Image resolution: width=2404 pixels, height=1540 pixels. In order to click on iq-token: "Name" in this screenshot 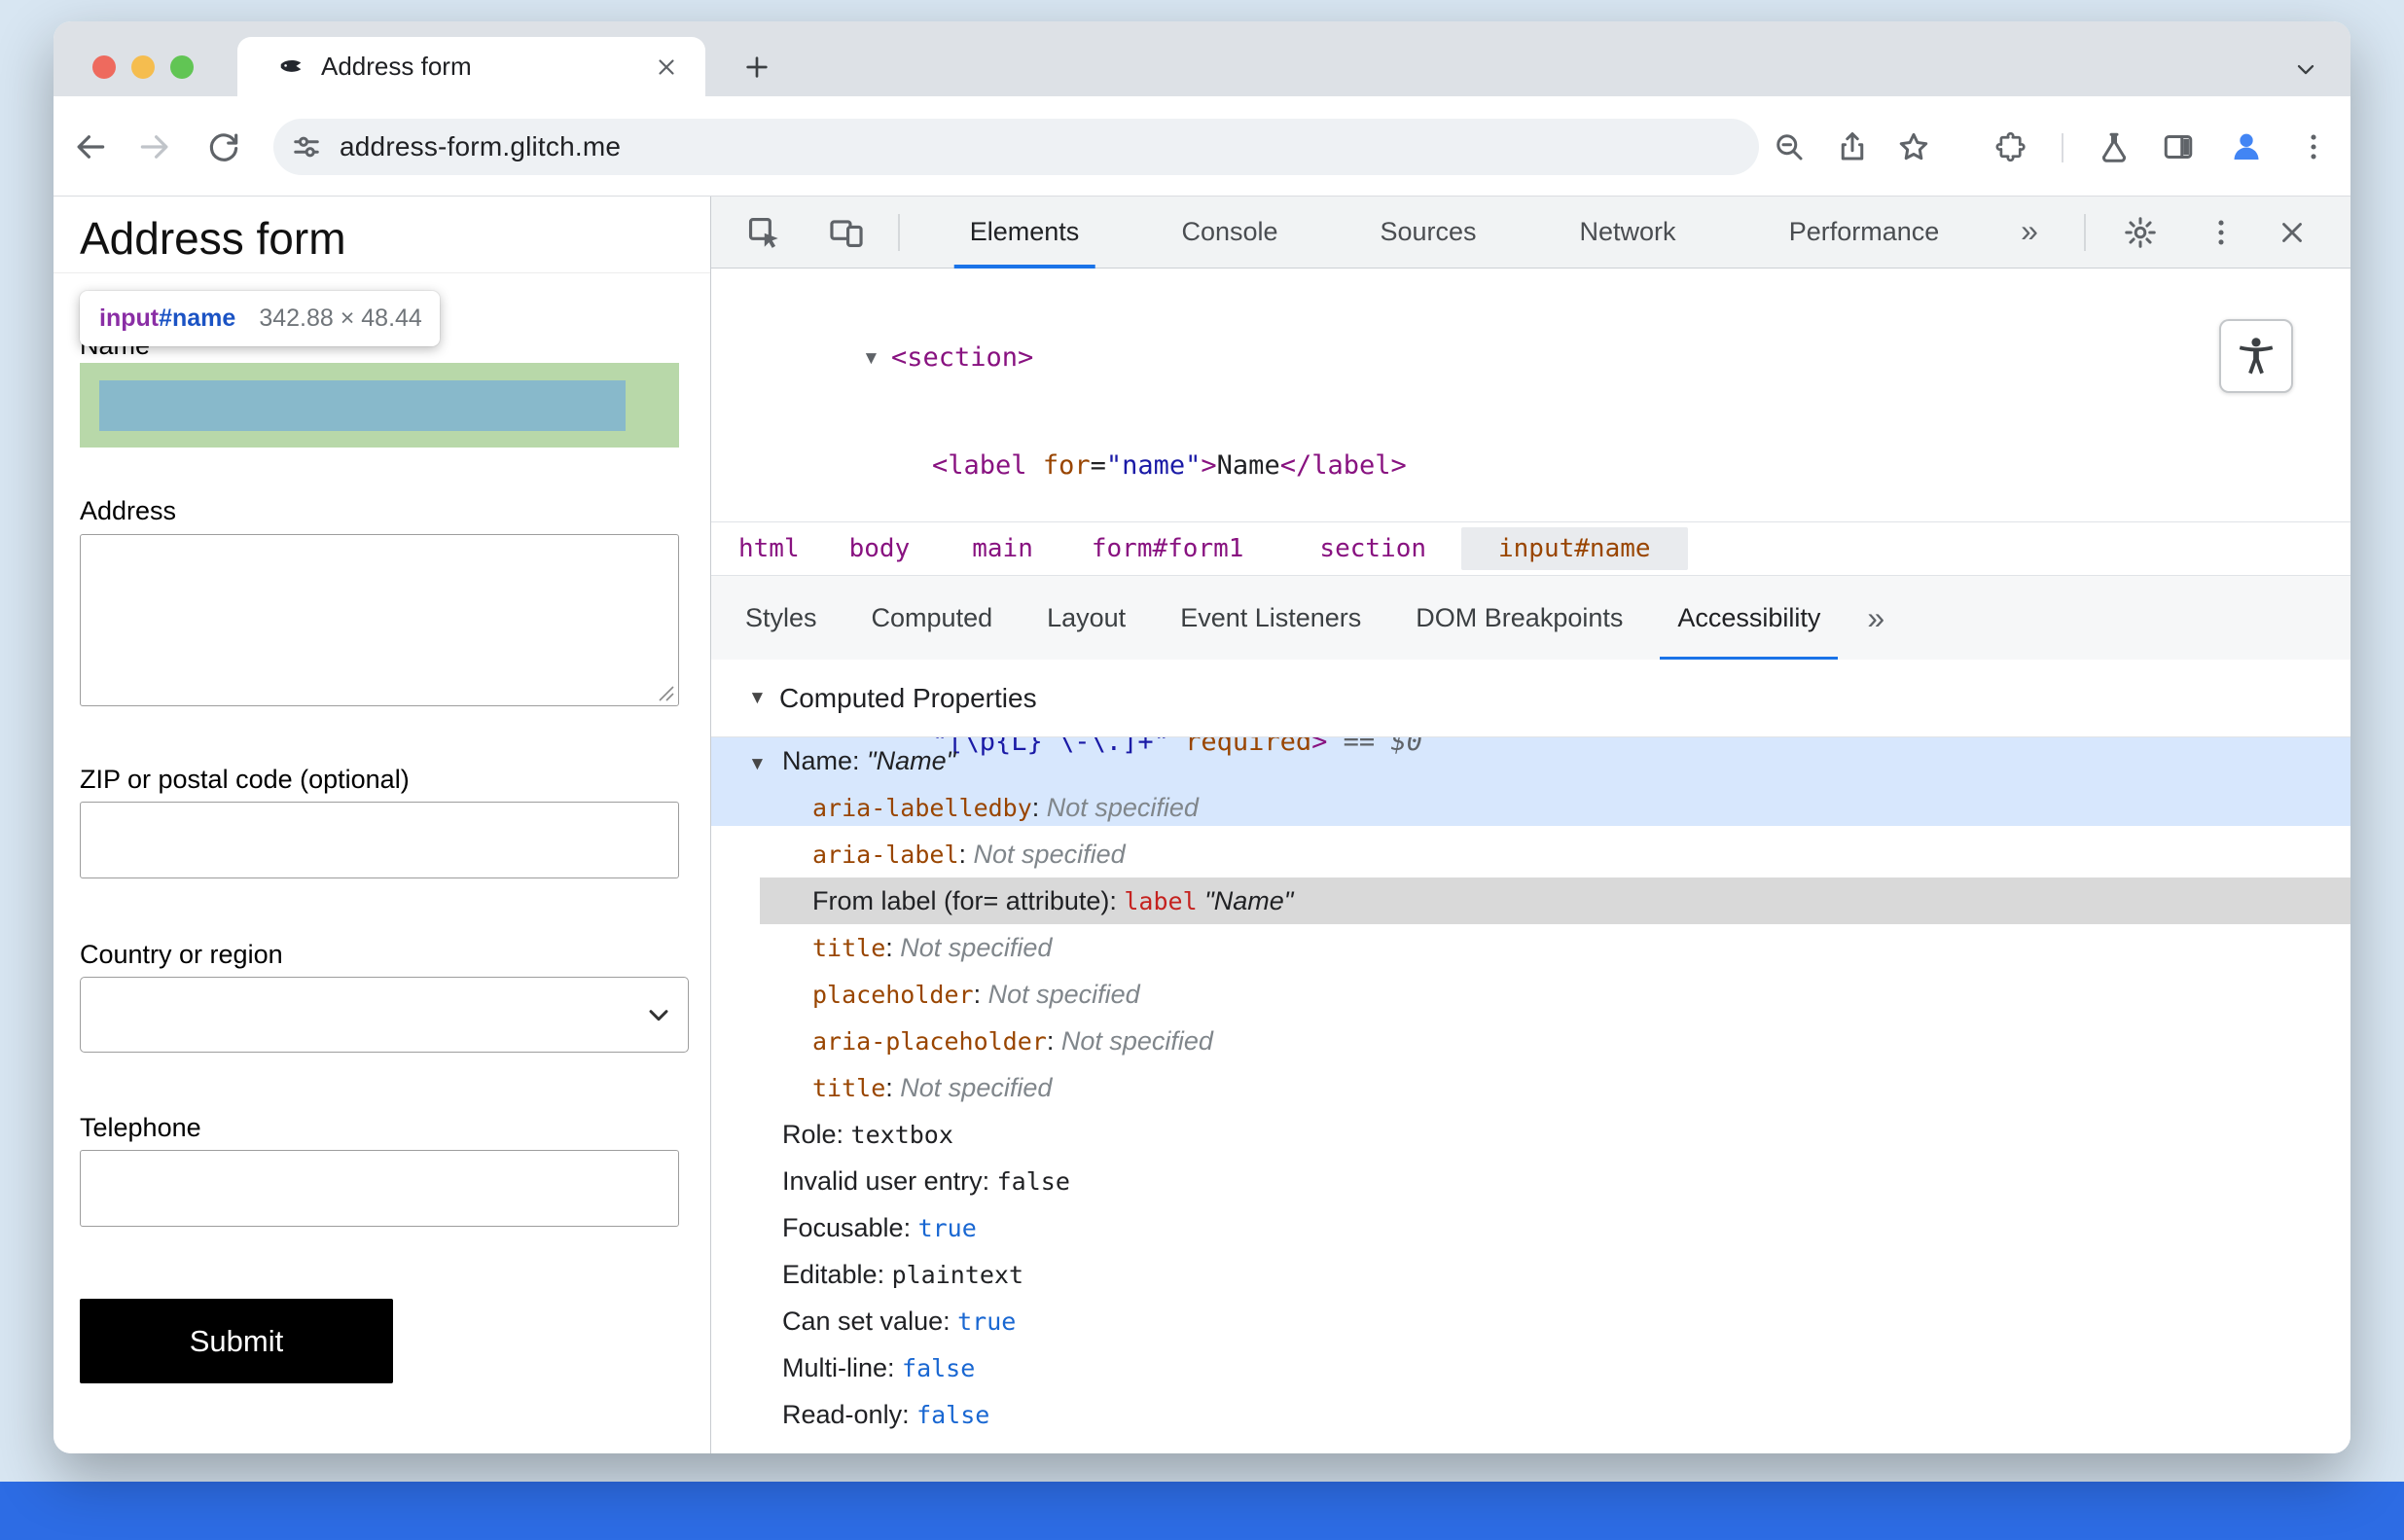, I will do `click(911, 760)`.